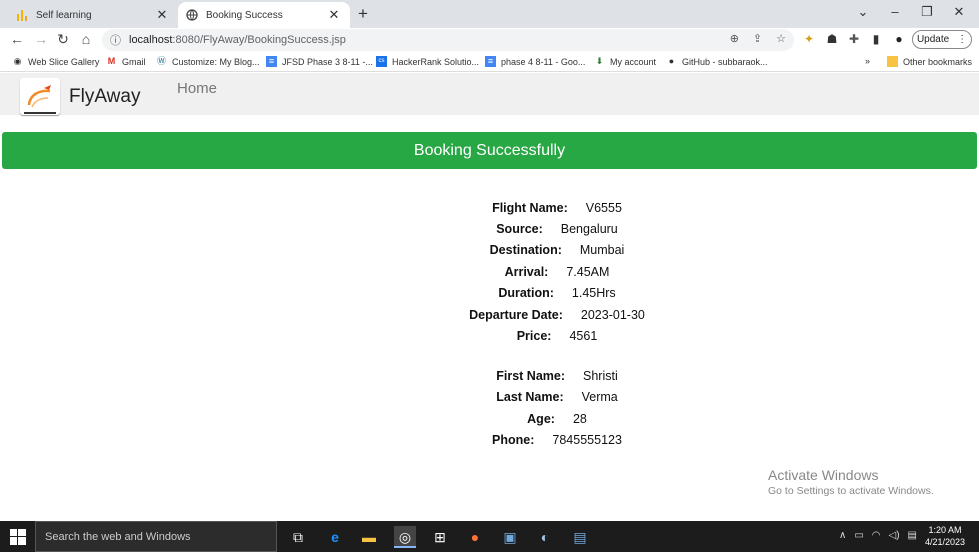  What do you see at coordinates (832, 39) in the screenshot?
I see `extension-icon: ☗` at bounding box center [832, 39].